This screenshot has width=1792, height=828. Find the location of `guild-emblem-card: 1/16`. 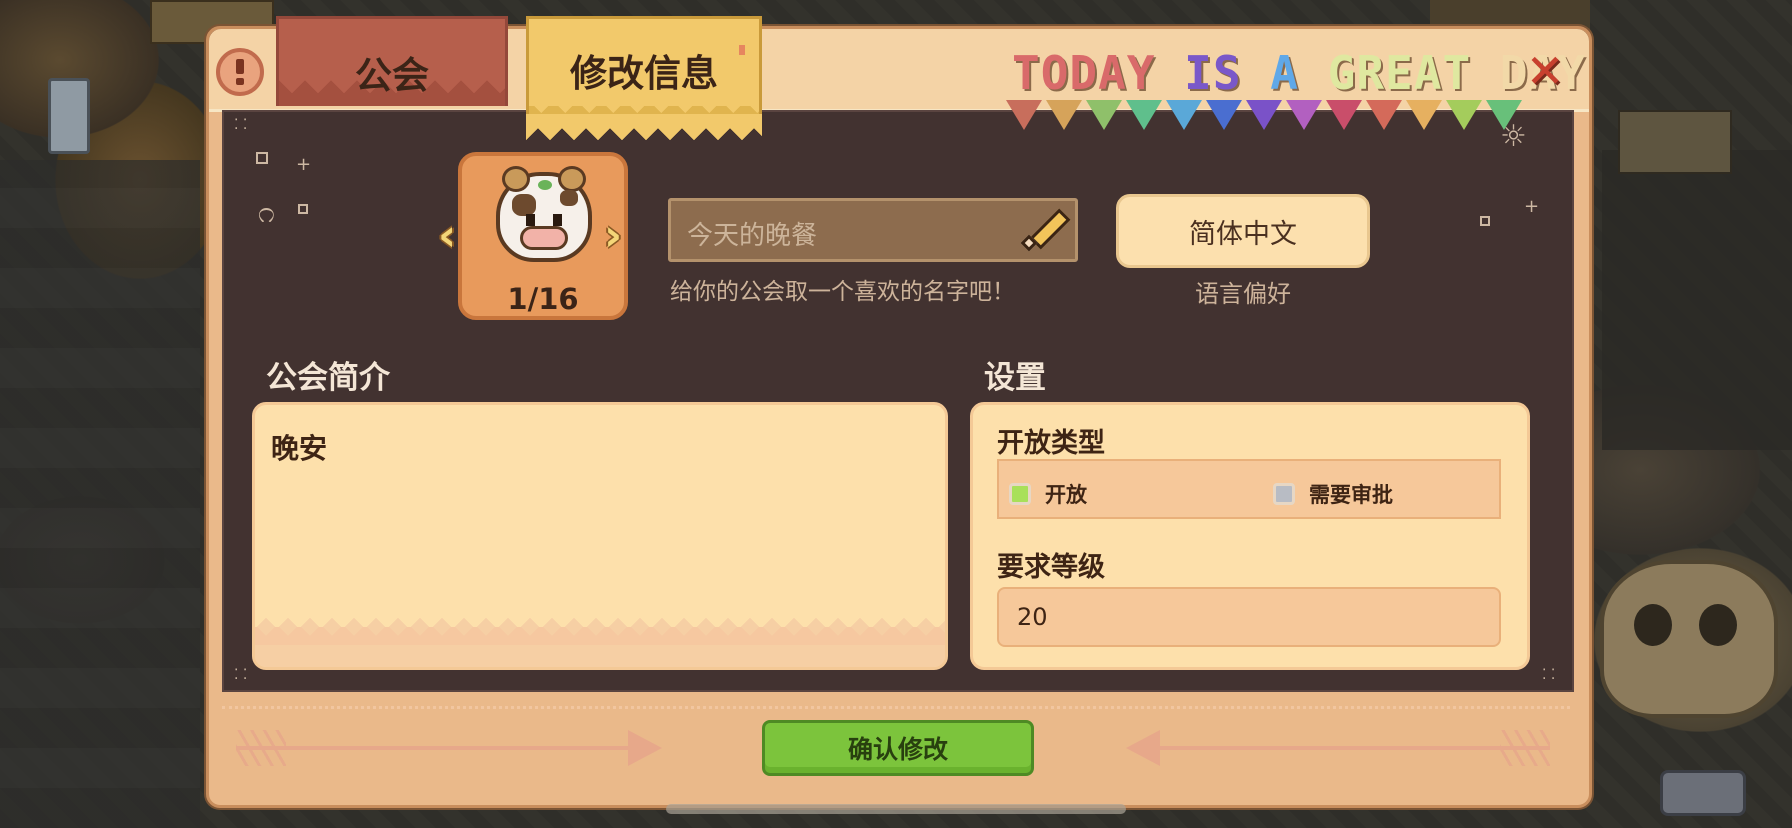

guild-emblem-card: 1/16 is located at coordinates (543, 236).